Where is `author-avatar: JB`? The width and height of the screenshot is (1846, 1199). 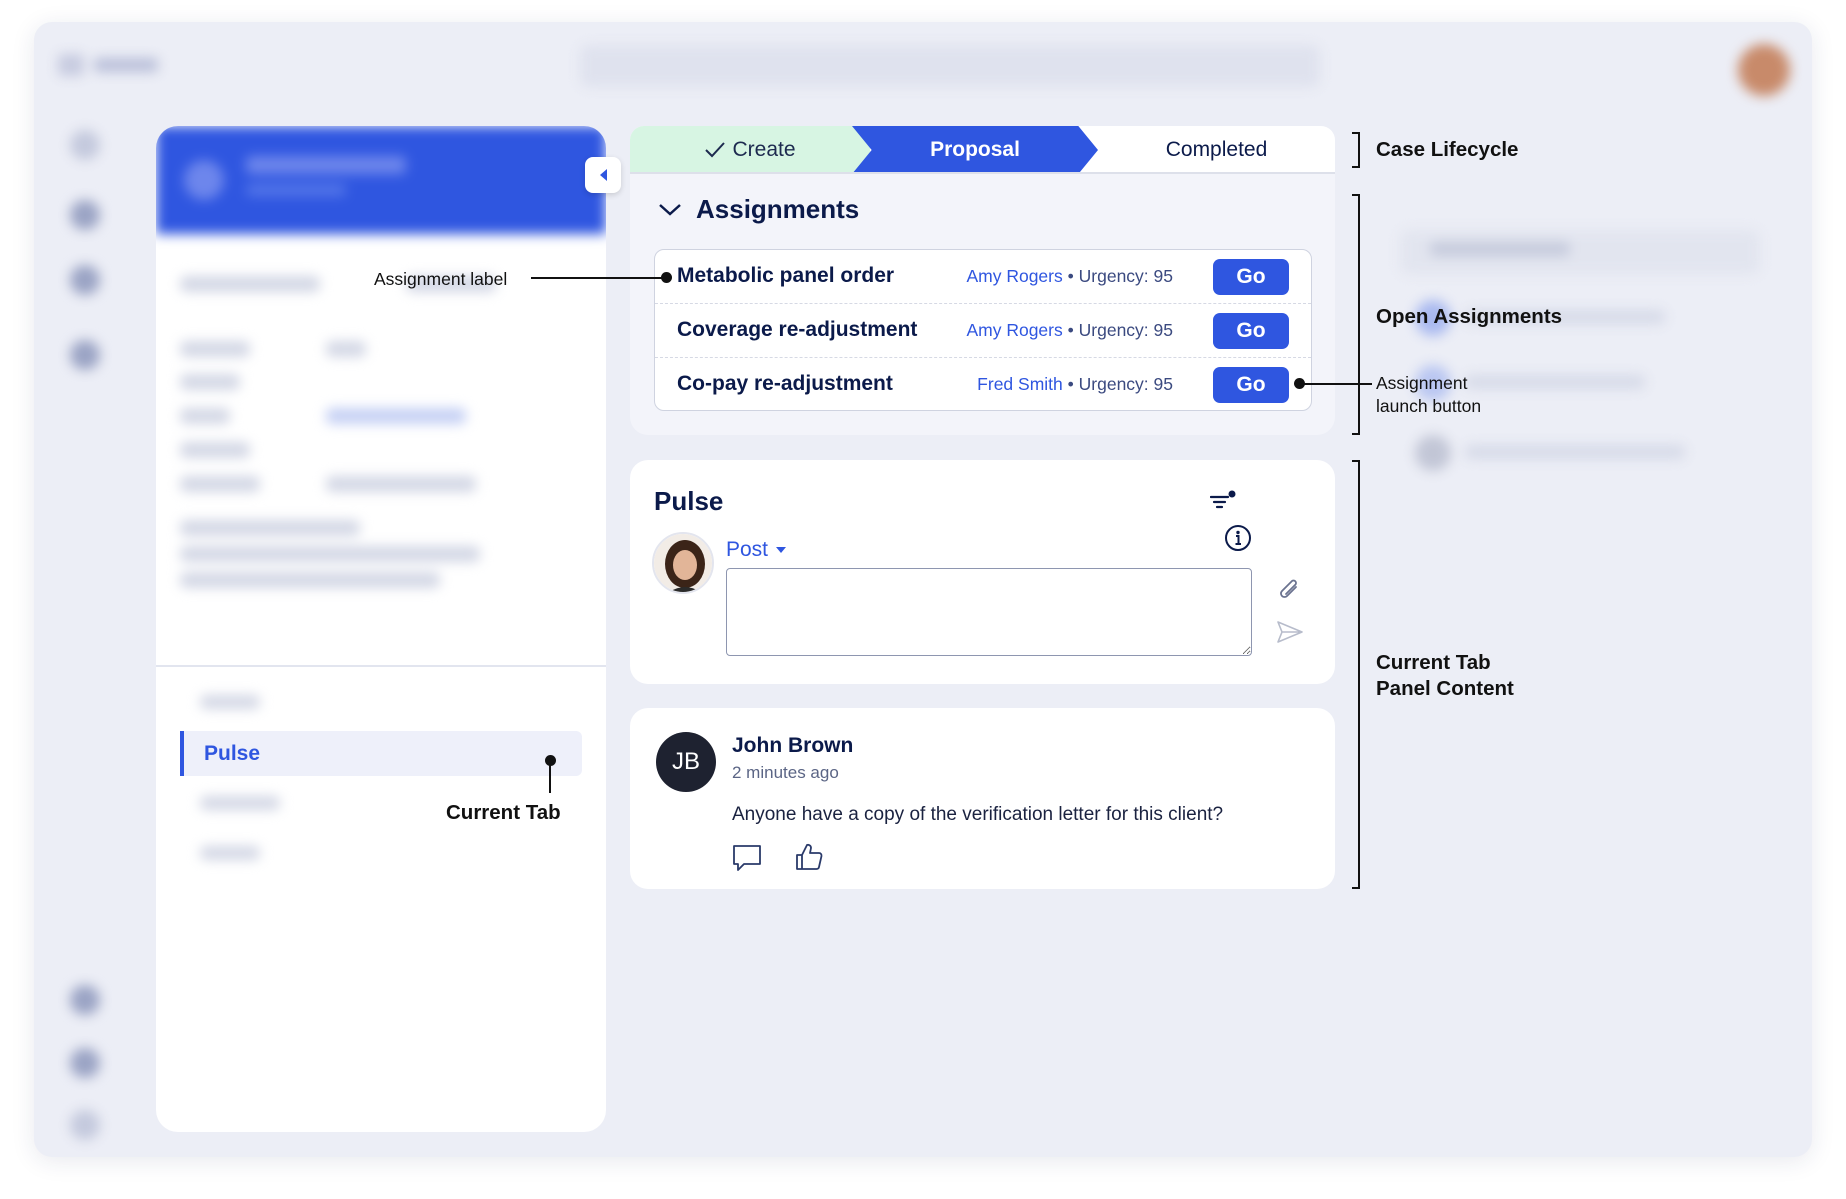
author-avatar: JB is located at coordinates (686, 762).